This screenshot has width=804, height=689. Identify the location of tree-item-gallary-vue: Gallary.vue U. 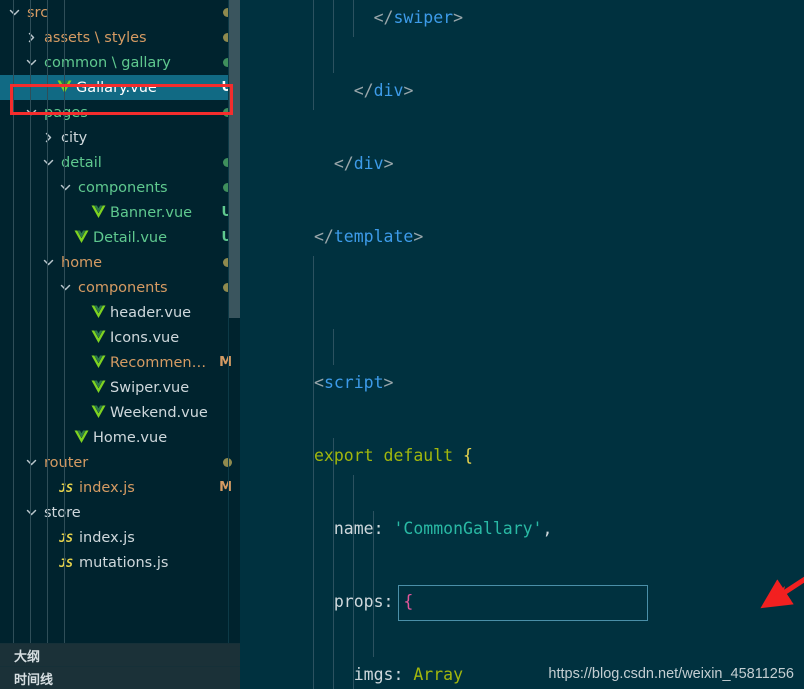
(120, 87).